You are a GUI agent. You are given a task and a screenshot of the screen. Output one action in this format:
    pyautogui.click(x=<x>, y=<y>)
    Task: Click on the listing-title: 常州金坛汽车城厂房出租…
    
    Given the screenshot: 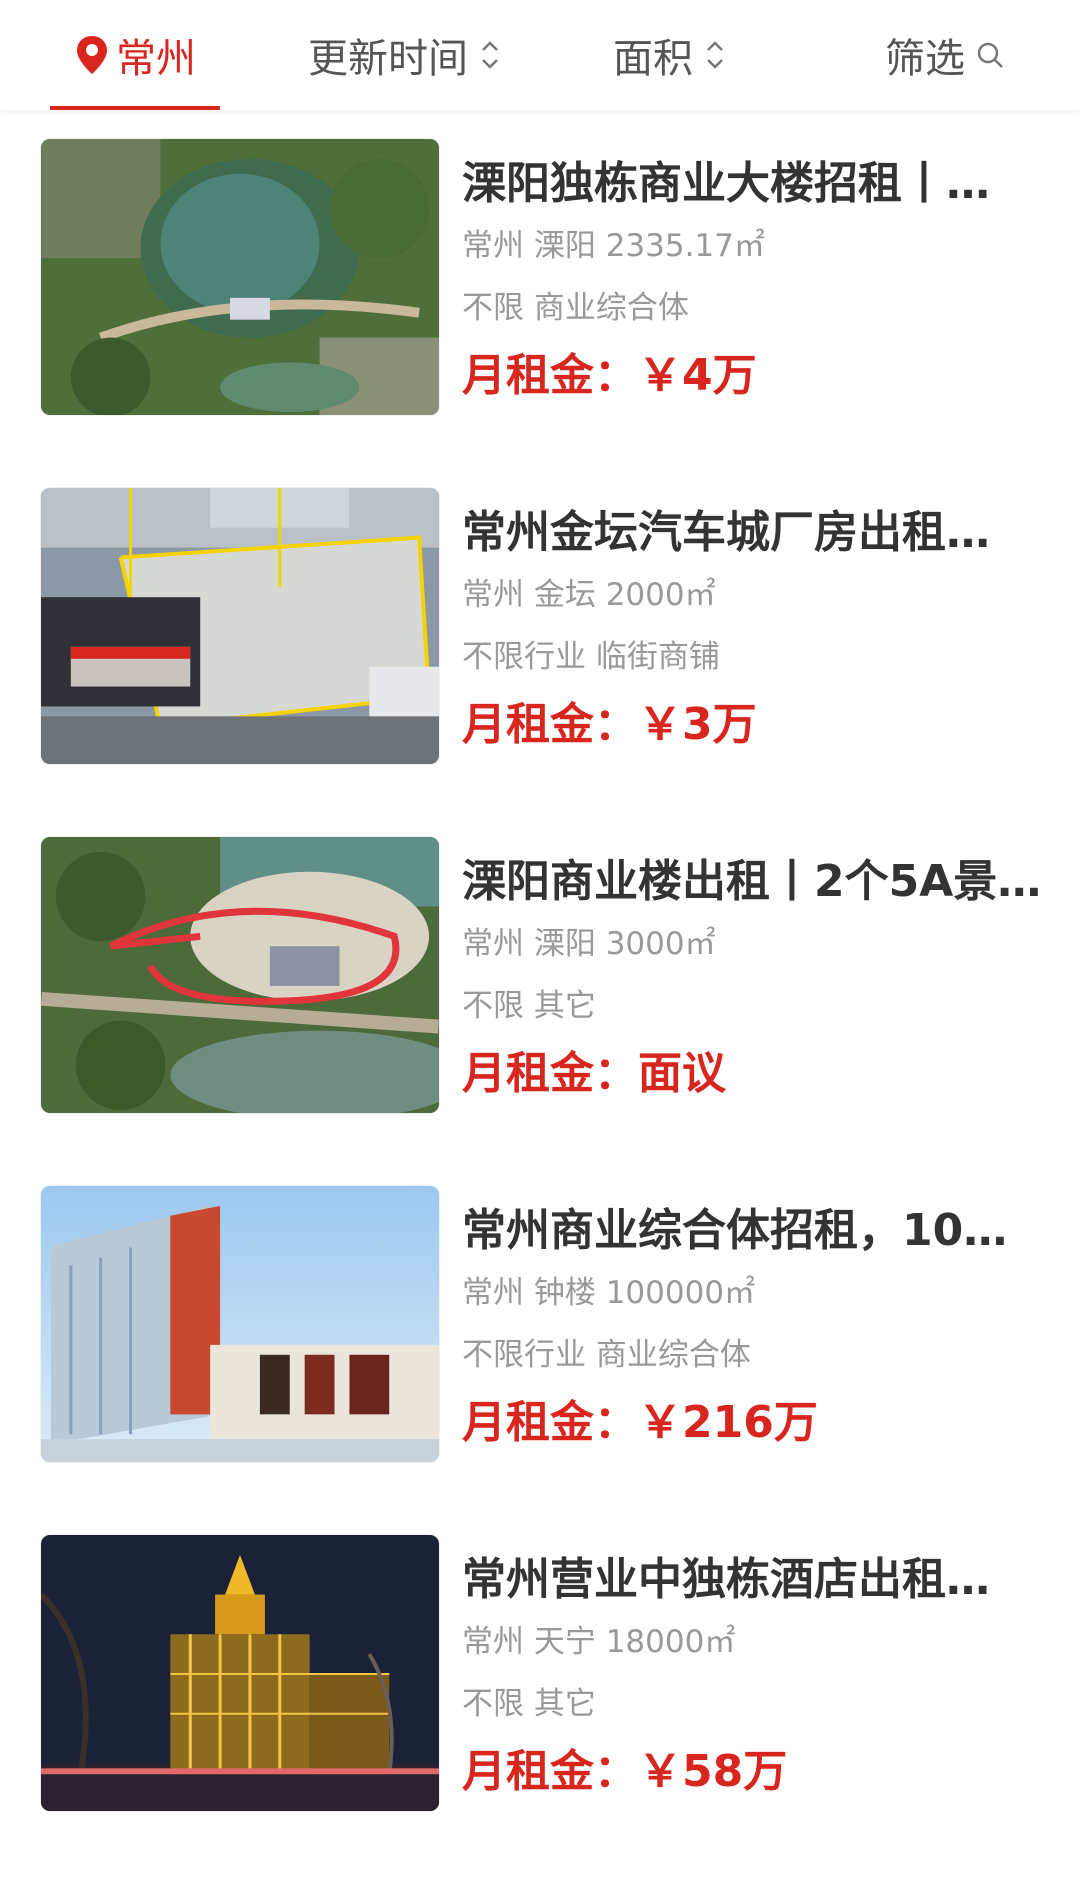 What is the action you would take?
    pyautogui.click(x=726, y=532)
    